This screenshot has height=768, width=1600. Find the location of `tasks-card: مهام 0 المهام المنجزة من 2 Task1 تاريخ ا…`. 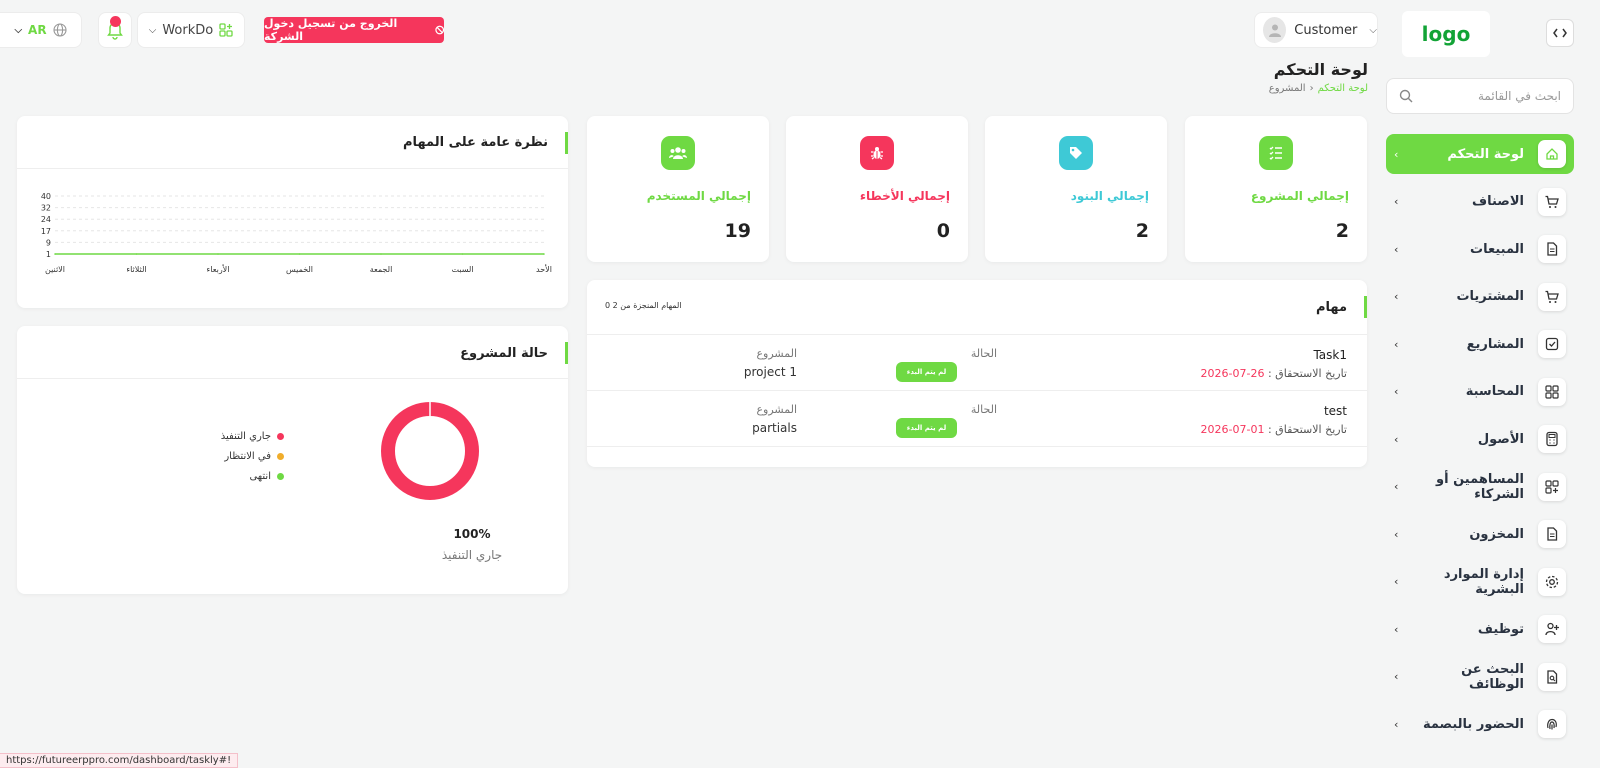

tasks-card: مهام 0 المهام المنجزة من 2 Task1 تاريخ ا… is located at coordinates (977, 373).